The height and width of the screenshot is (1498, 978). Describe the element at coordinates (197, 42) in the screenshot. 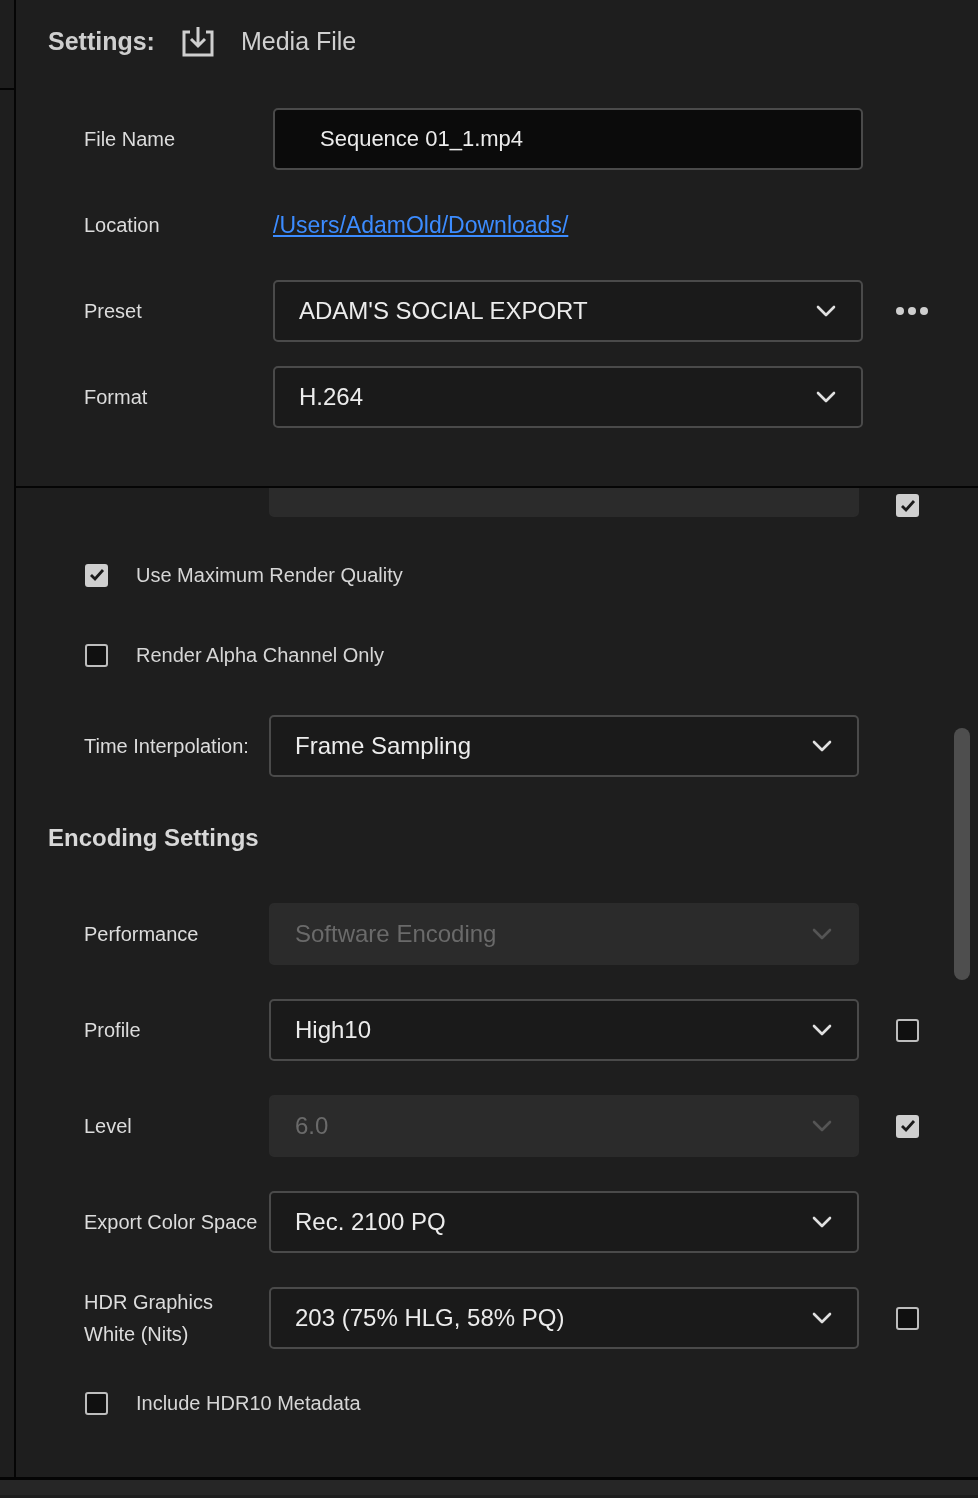

I see `download-icon` at that location.